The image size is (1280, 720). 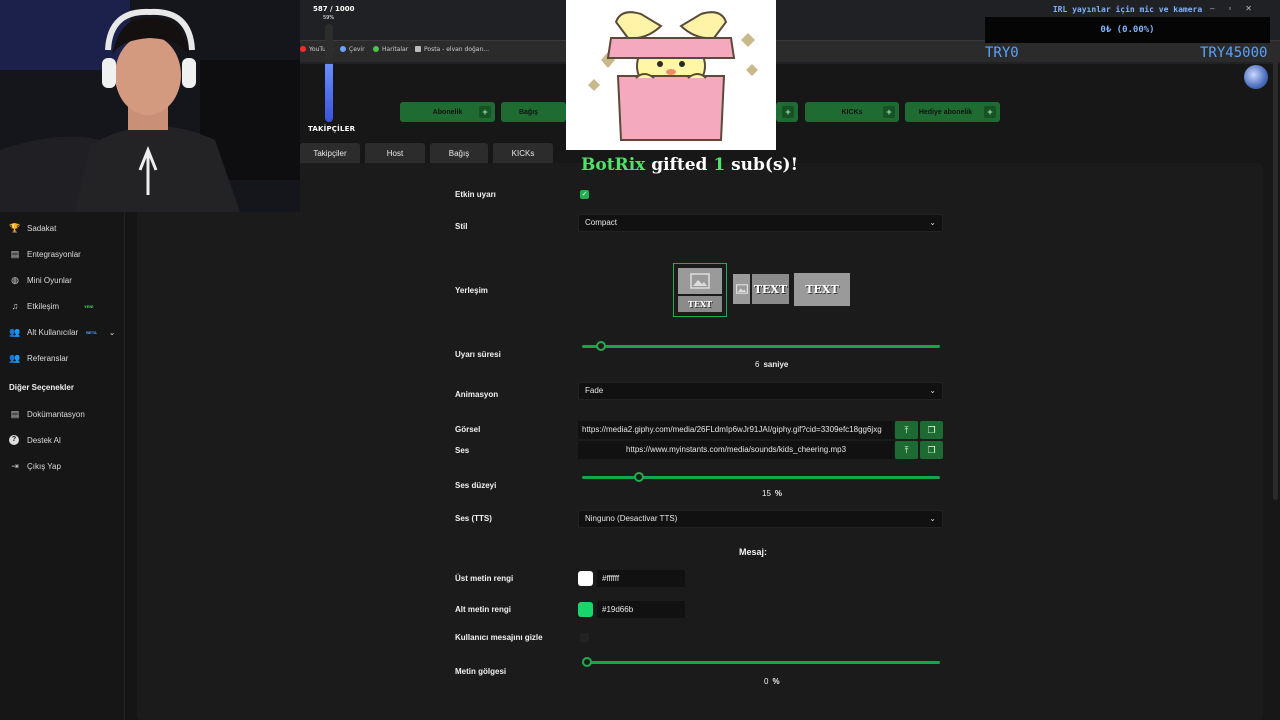 I want to click on sidebar-item-logout: ⇥ Çıkış Yap, so click(x=35, y=466).